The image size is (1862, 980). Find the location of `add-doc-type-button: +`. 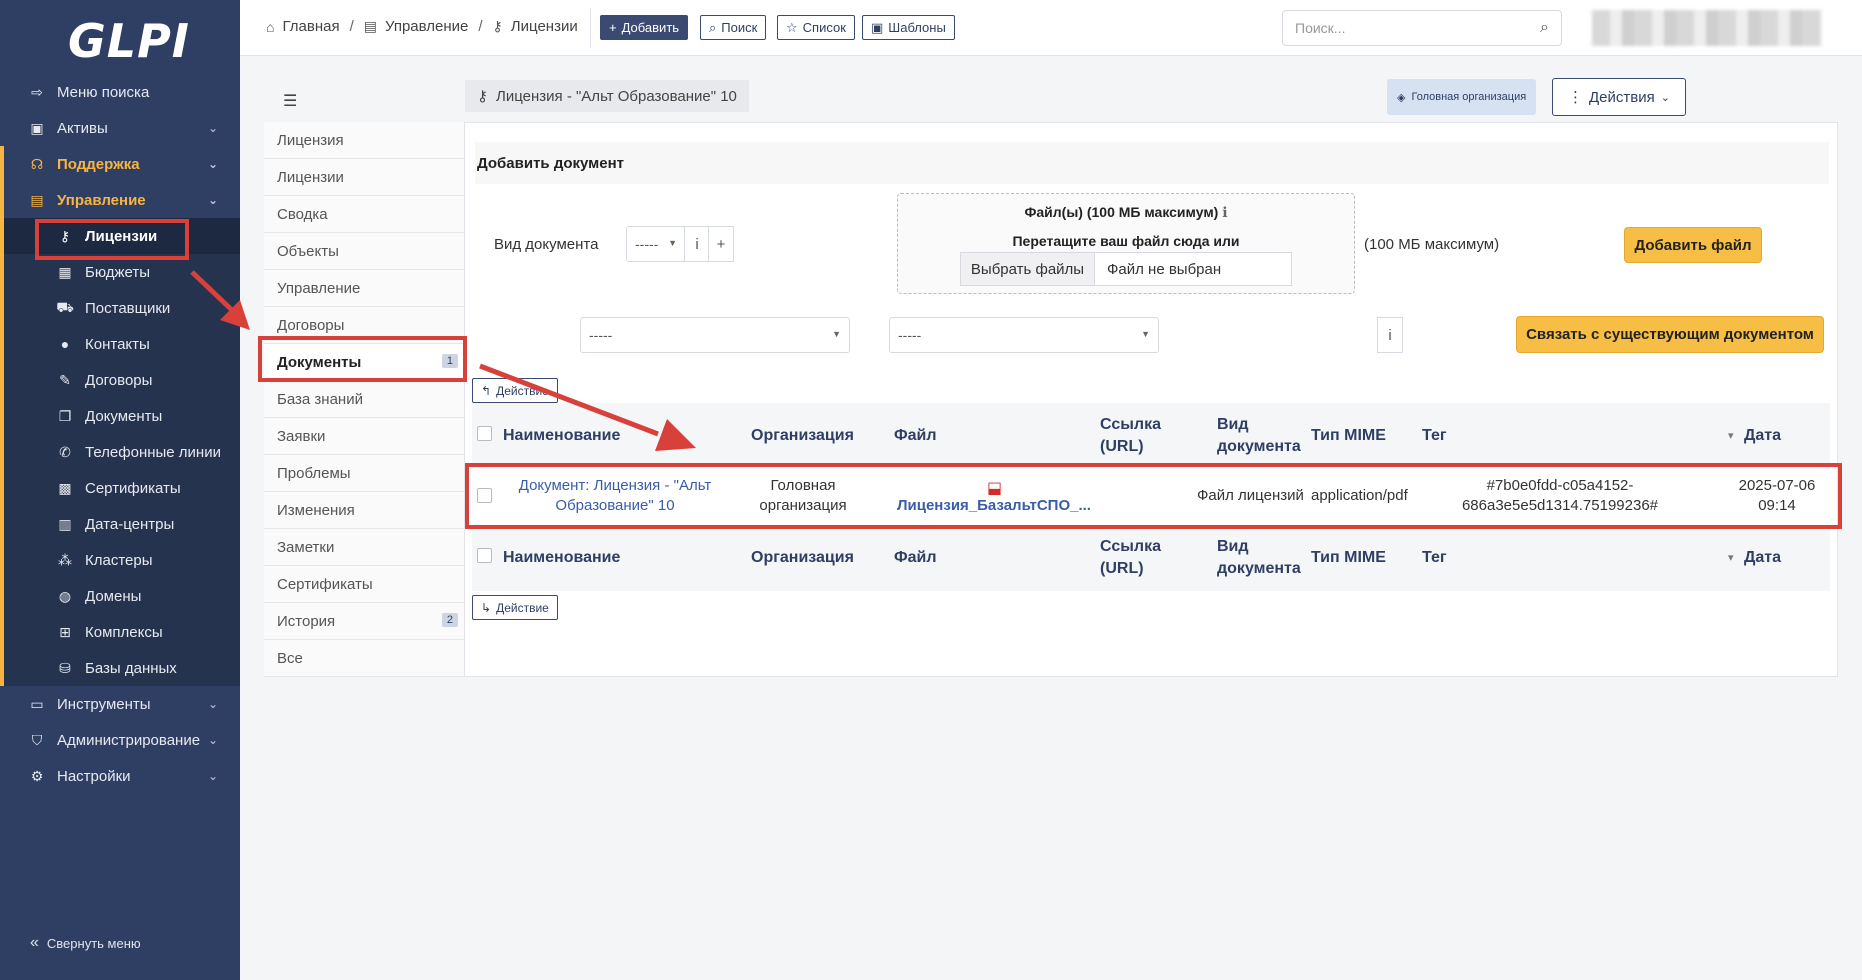

add-doc-type-button: + is located at coordinates (721, 244).